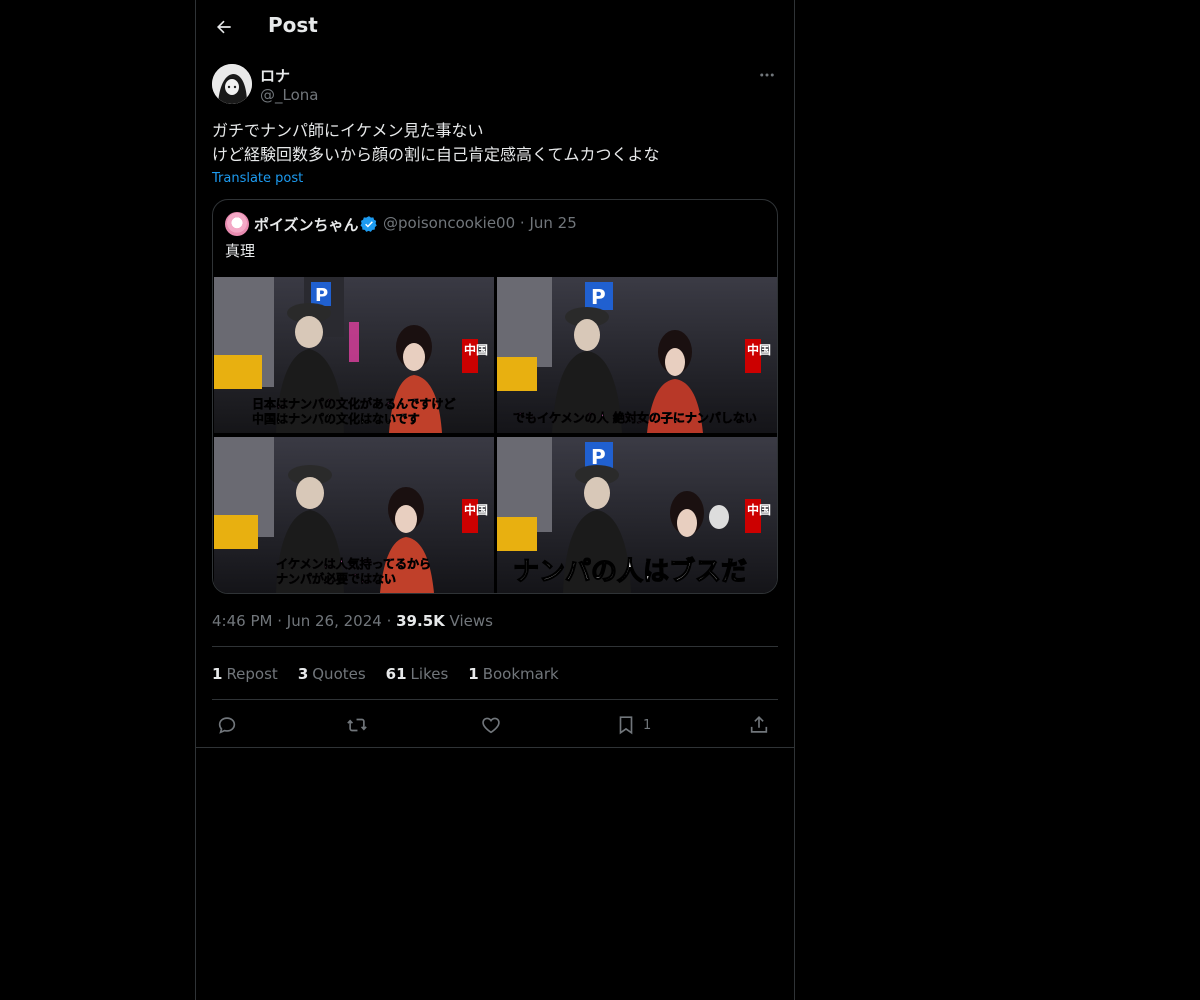 Image resolution: width=1200 pixels, height=1000 pixels. I want to click on like-icon, so click(491, 725).